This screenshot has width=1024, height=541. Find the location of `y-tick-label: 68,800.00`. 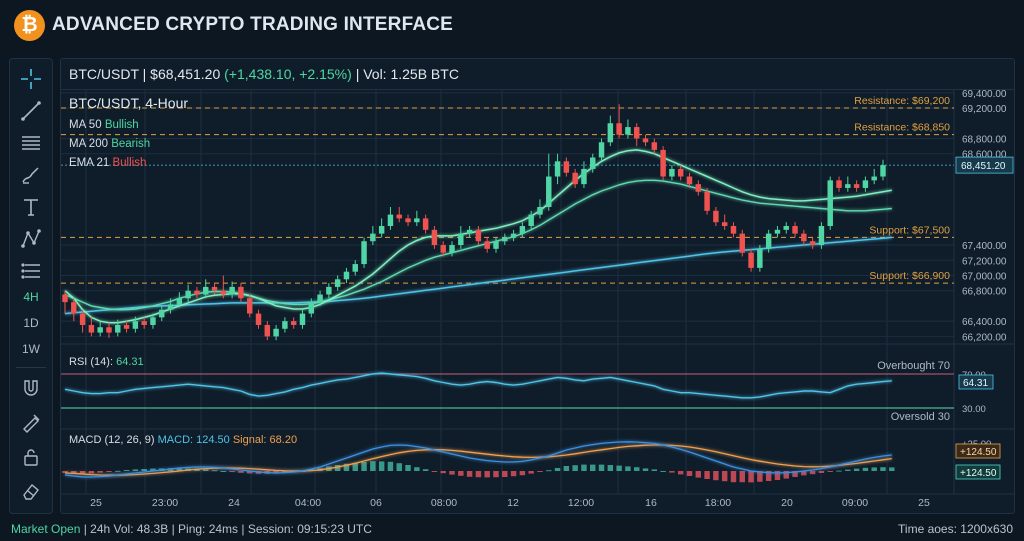

y-tick-label: 68,800.00 is located at coordinates (984, 139).